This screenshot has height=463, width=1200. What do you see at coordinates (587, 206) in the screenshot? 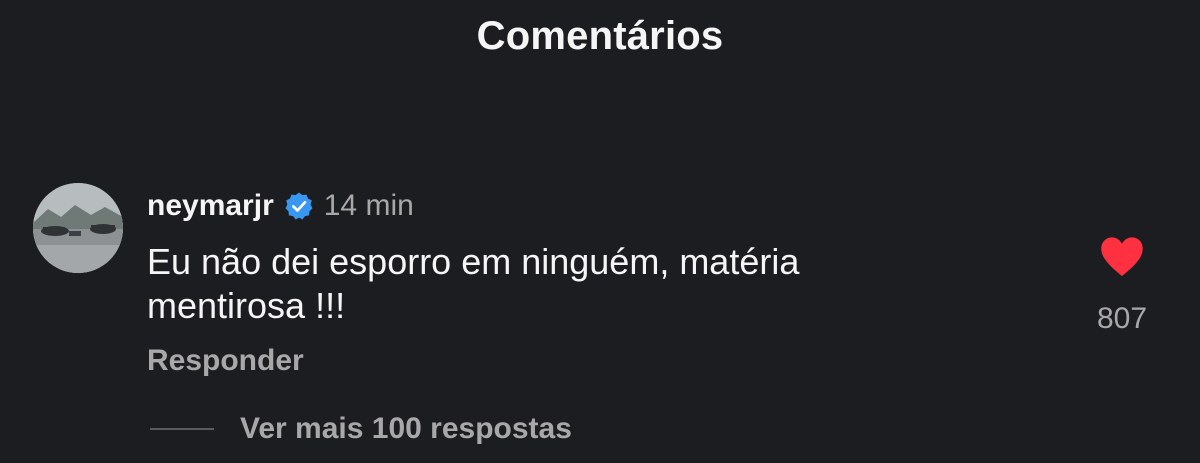
I see `comment-header: neymarjr 14 min` at bounding box center [587, 206].